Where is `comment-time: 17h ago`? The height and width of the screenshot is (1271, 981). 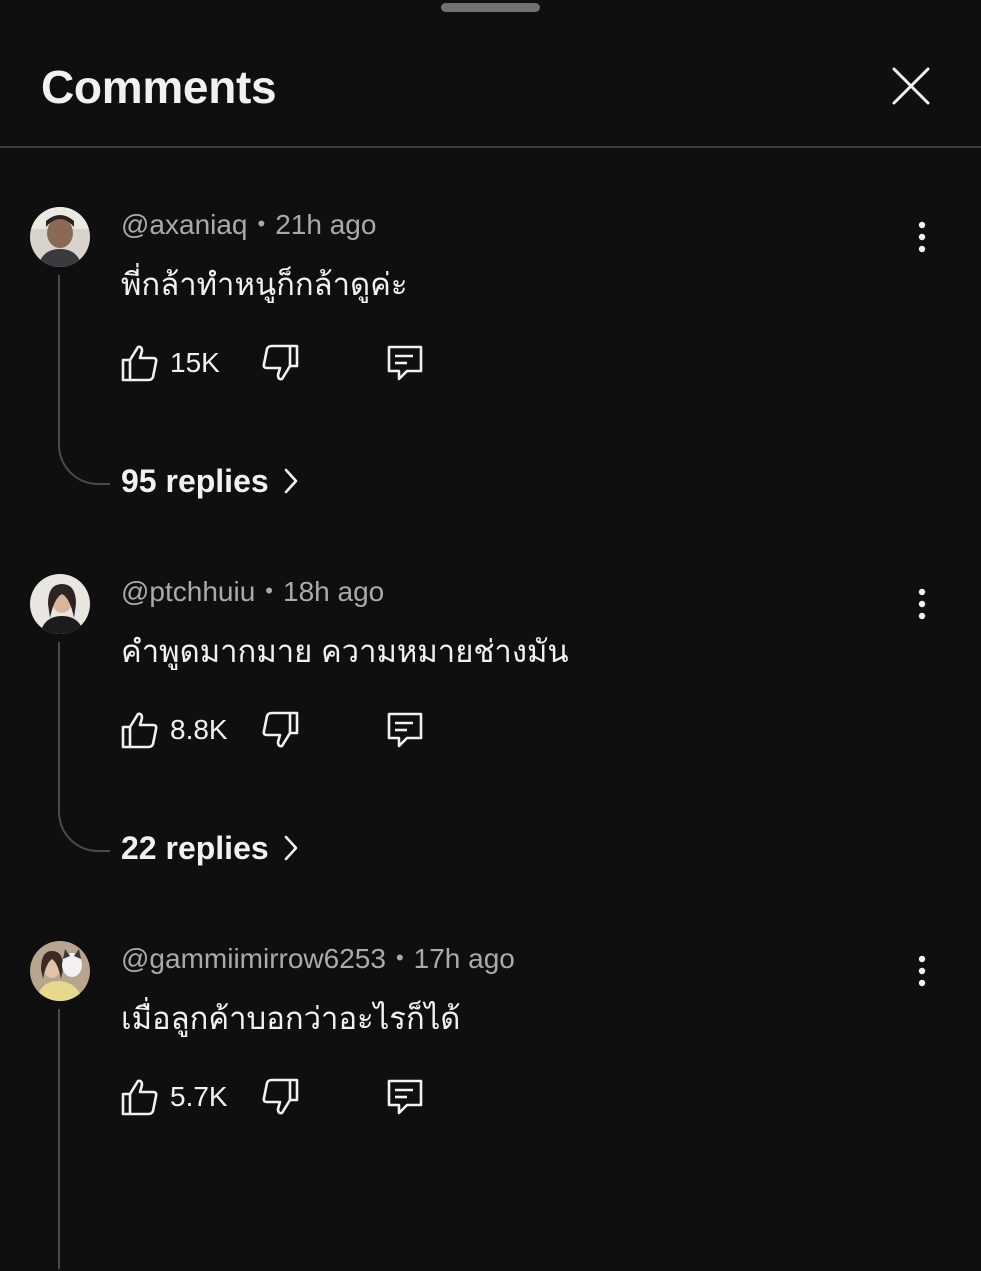
comment-time: 17h ago is located at coordinates (464, 958).